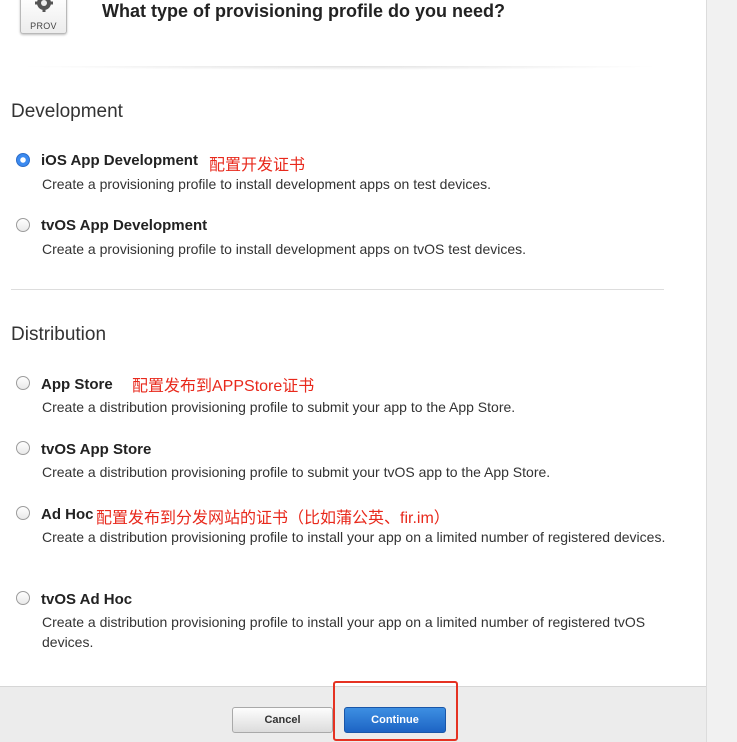 The image size is (737, 742). Describe the element at coordinates (43, 17) in the screenshot. I see `provisioning-profile-icon: PROV` at that location.